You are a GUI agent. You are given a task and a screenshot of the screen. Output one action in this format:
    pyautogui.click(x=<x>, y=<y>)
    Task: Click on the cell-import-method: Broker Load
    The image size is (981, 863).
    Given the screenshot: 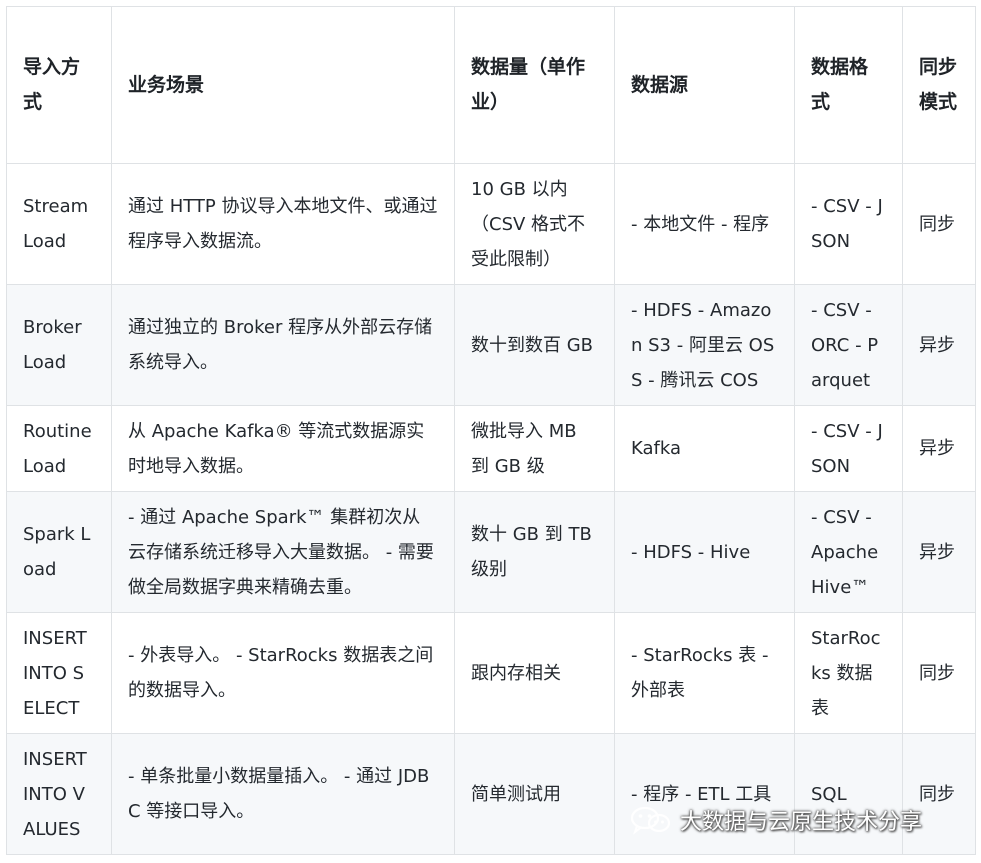 What is the action you would take?
    pyautogui.click(x=59, y=345)
    